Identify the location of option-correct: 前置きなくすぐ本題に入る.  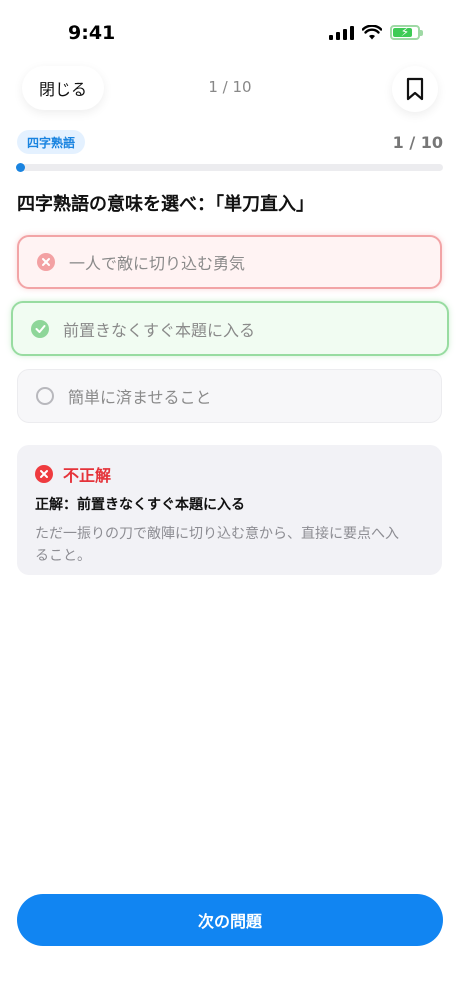
(230, 328).